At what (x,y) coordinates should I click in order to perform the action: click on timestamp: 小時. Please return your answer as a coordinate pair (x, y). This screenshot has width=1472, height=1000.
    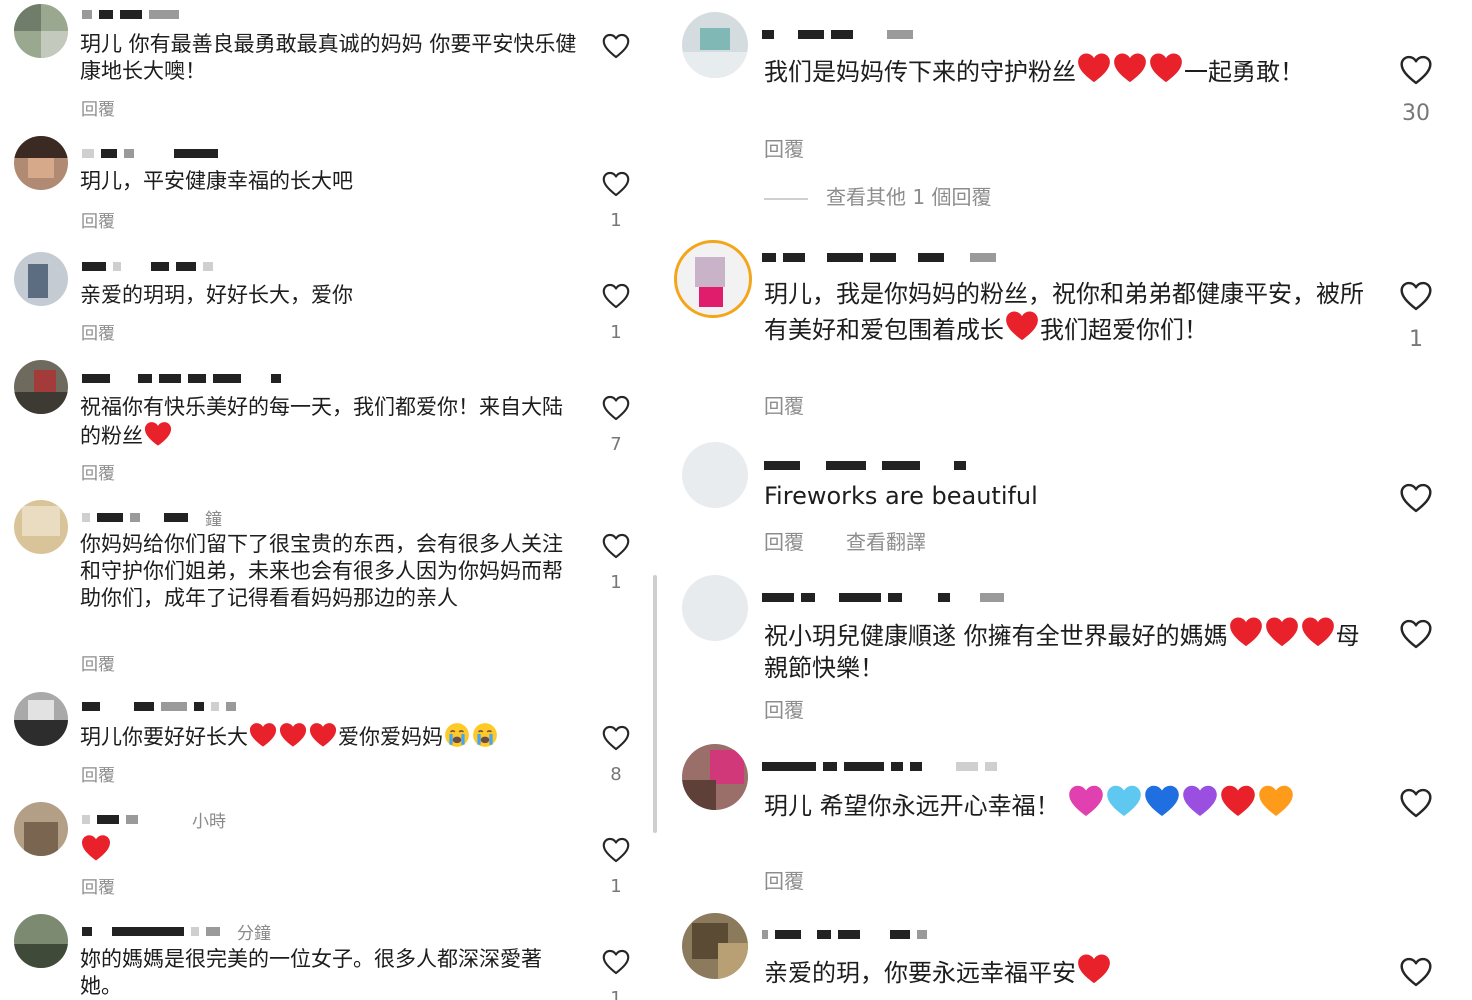
    Looking at the image, I should click on (209, 822).